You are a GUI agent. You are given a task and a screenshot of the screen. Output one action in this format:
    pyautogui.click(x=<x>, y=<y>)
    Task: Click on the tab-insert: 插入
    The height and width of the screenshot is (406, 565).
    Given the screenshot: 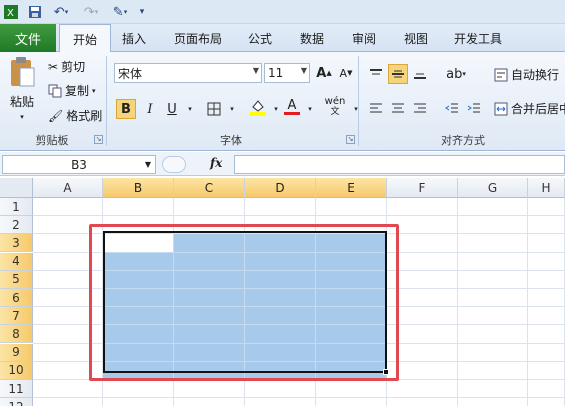 What is the action you would take?
    pyautogui.click(x=134, y=38)
    